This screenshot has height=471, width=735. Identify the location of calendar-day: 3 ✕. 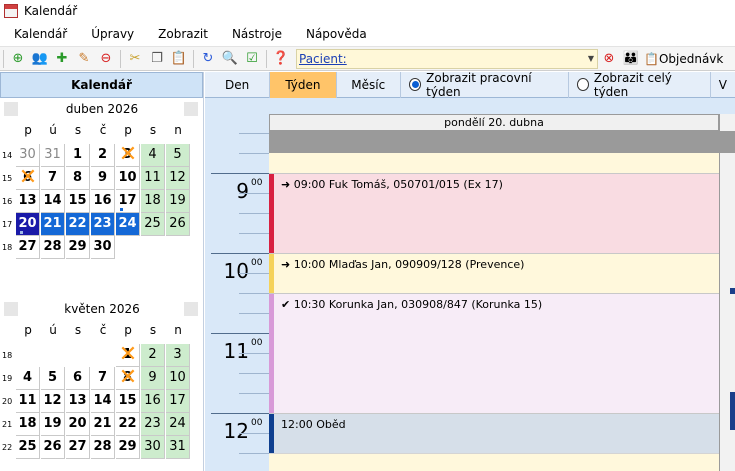
(128, 155).